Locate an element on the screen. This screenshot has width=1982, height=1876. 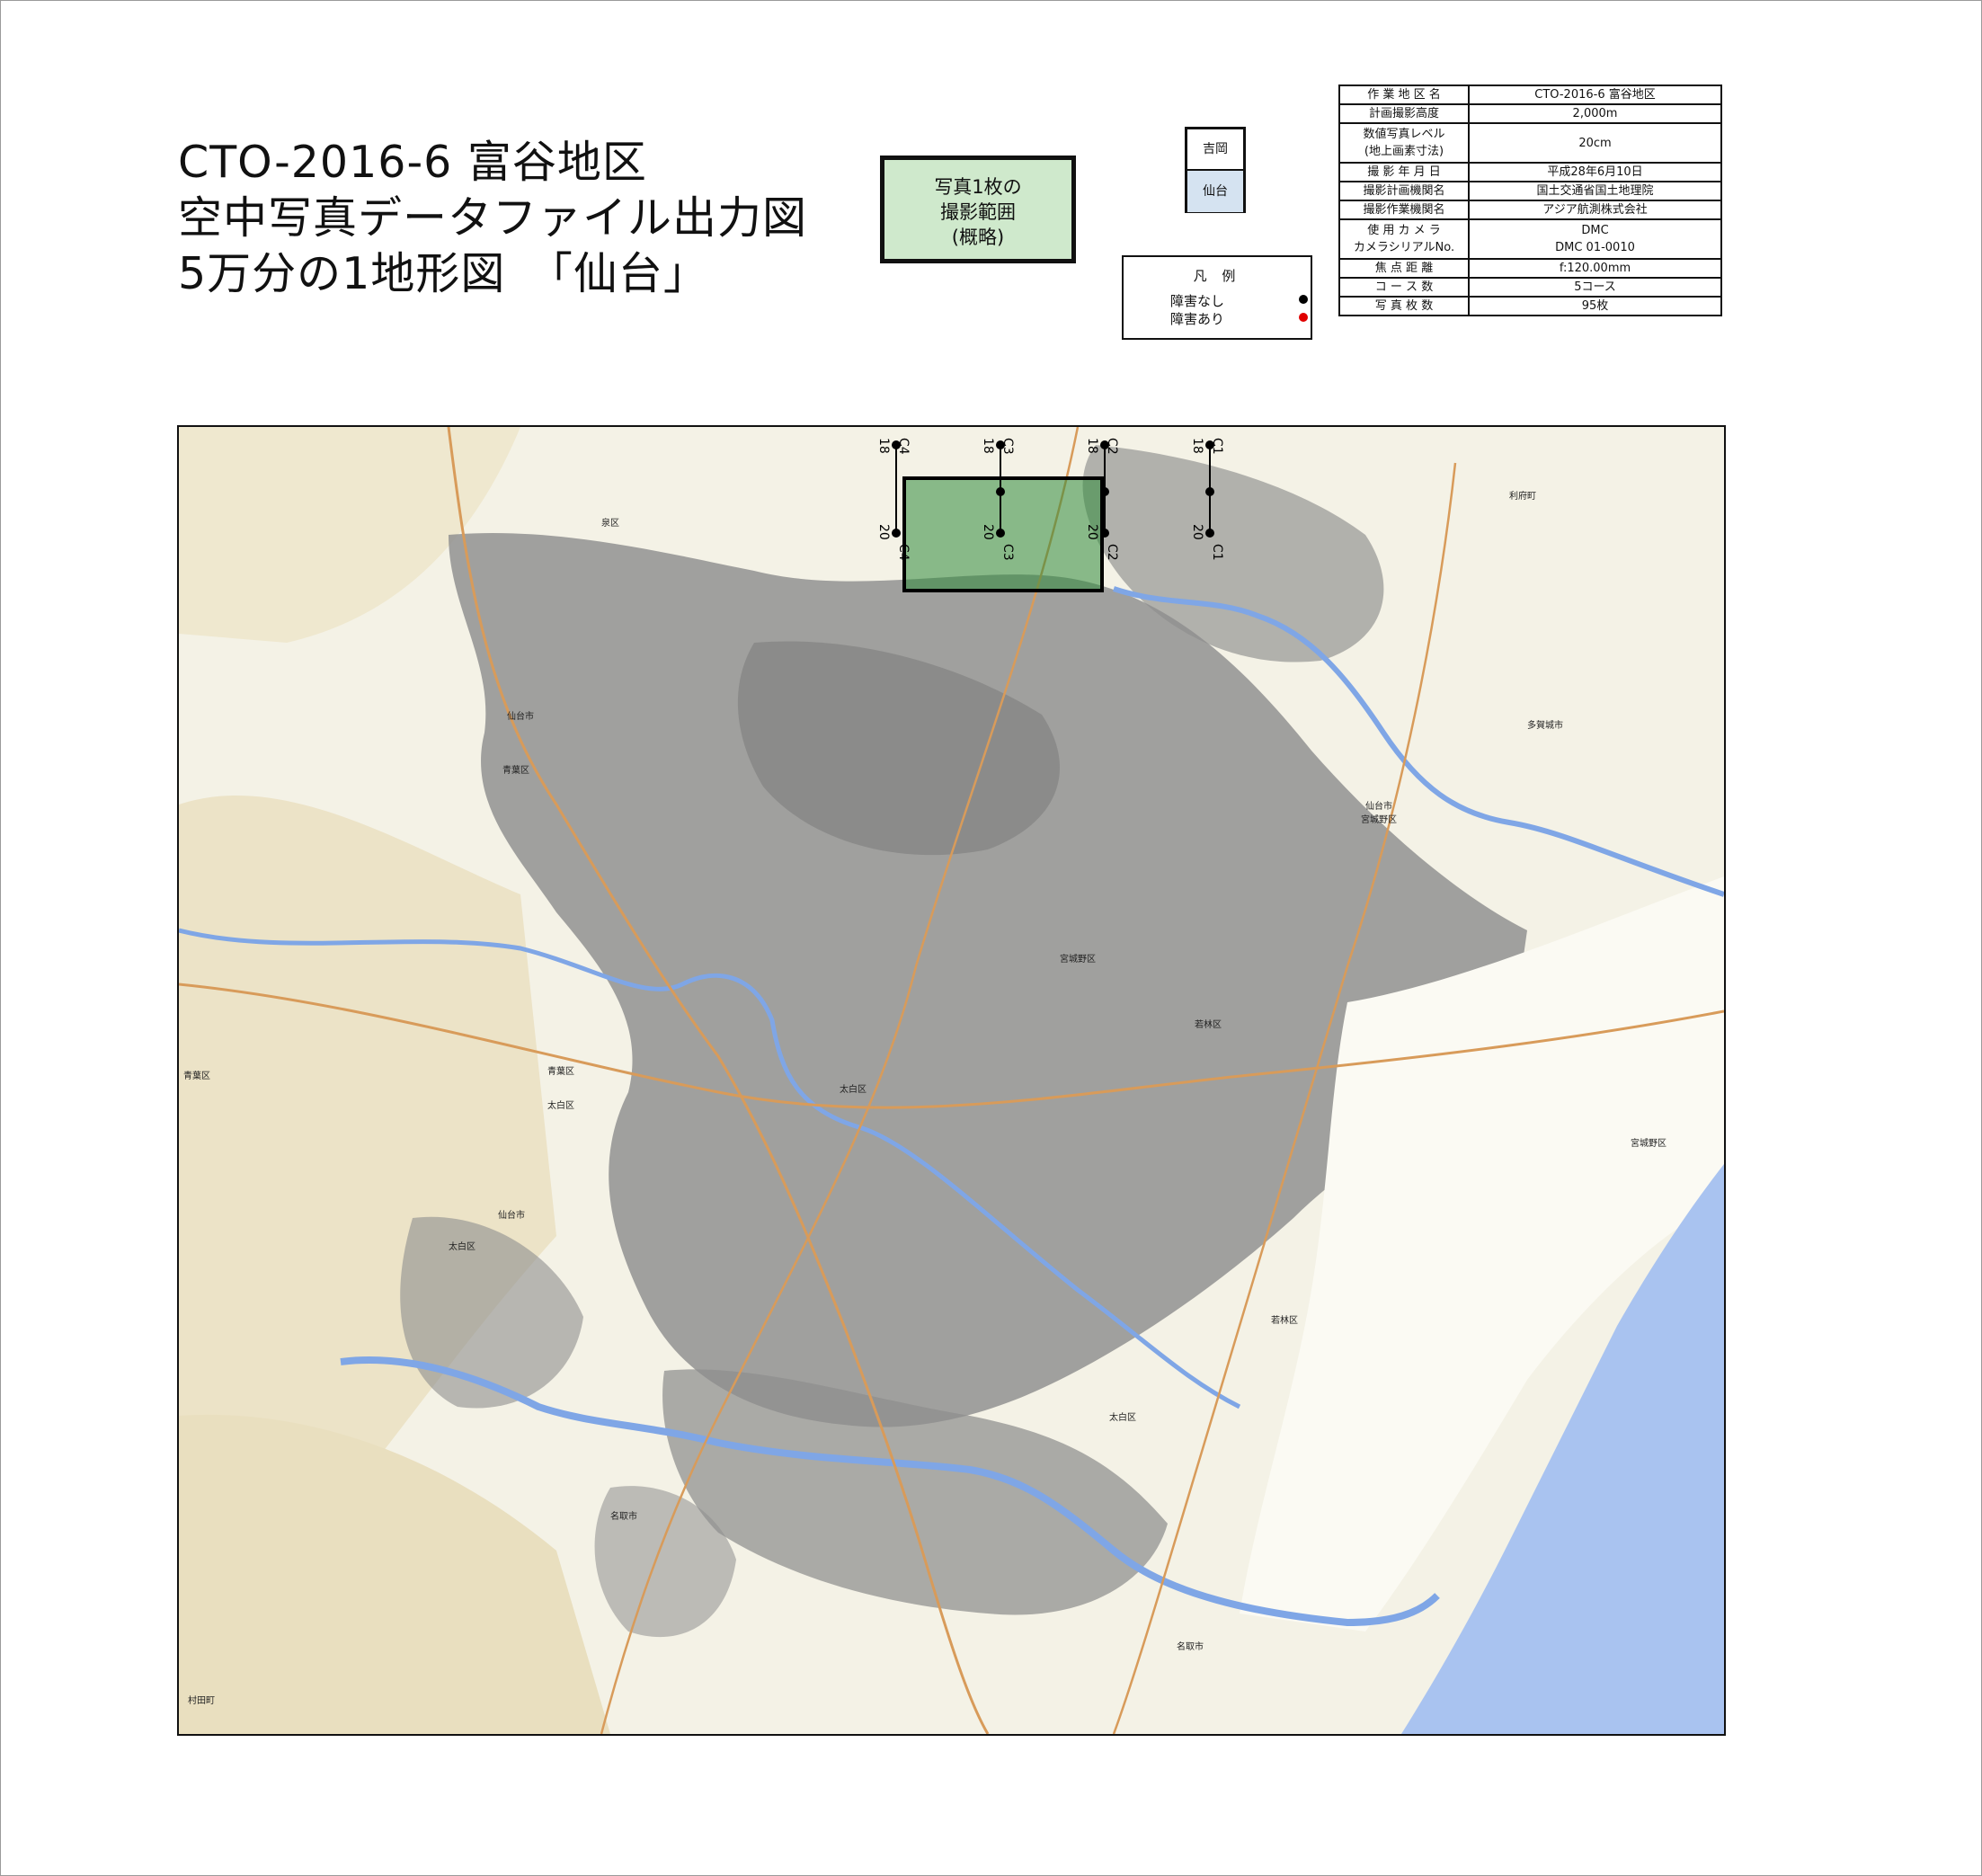
legend-title: 凡 例 is located at coordinates (1217, 276).